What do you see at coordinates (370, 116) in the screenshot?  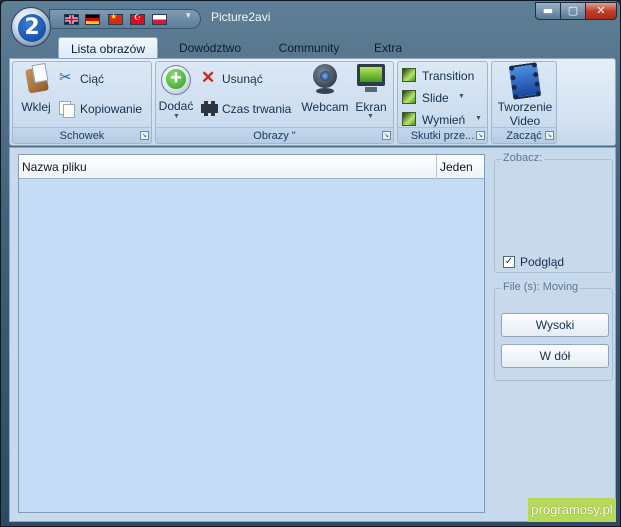 I see `screen-dropdown-icon: ▼` at bounding box center [370, 116].